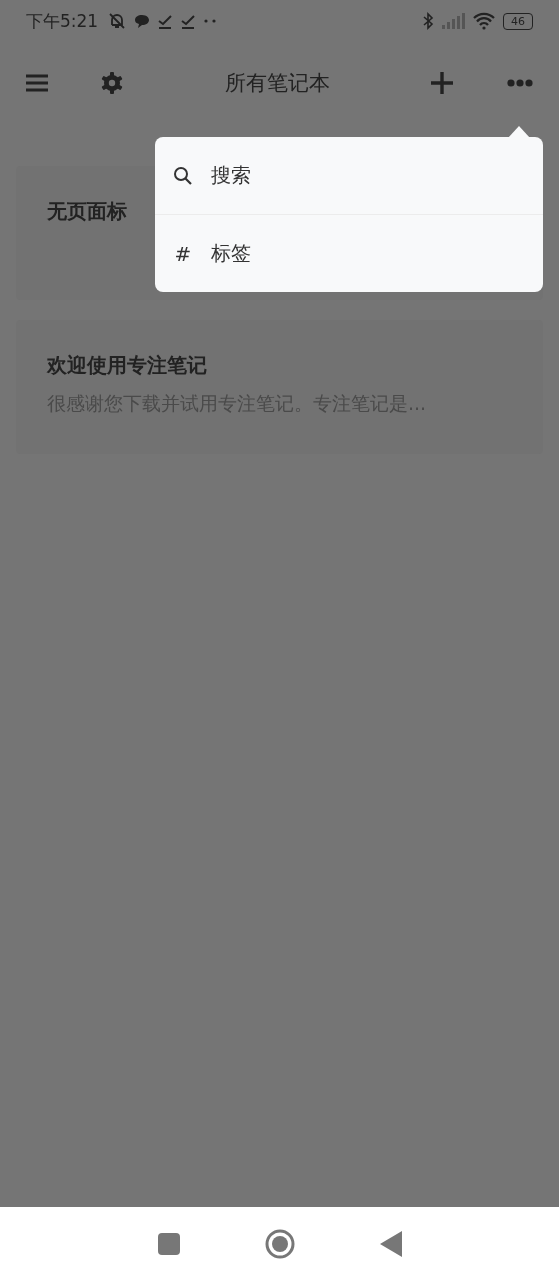  I want to click on signal-icon, so click(453, 21).